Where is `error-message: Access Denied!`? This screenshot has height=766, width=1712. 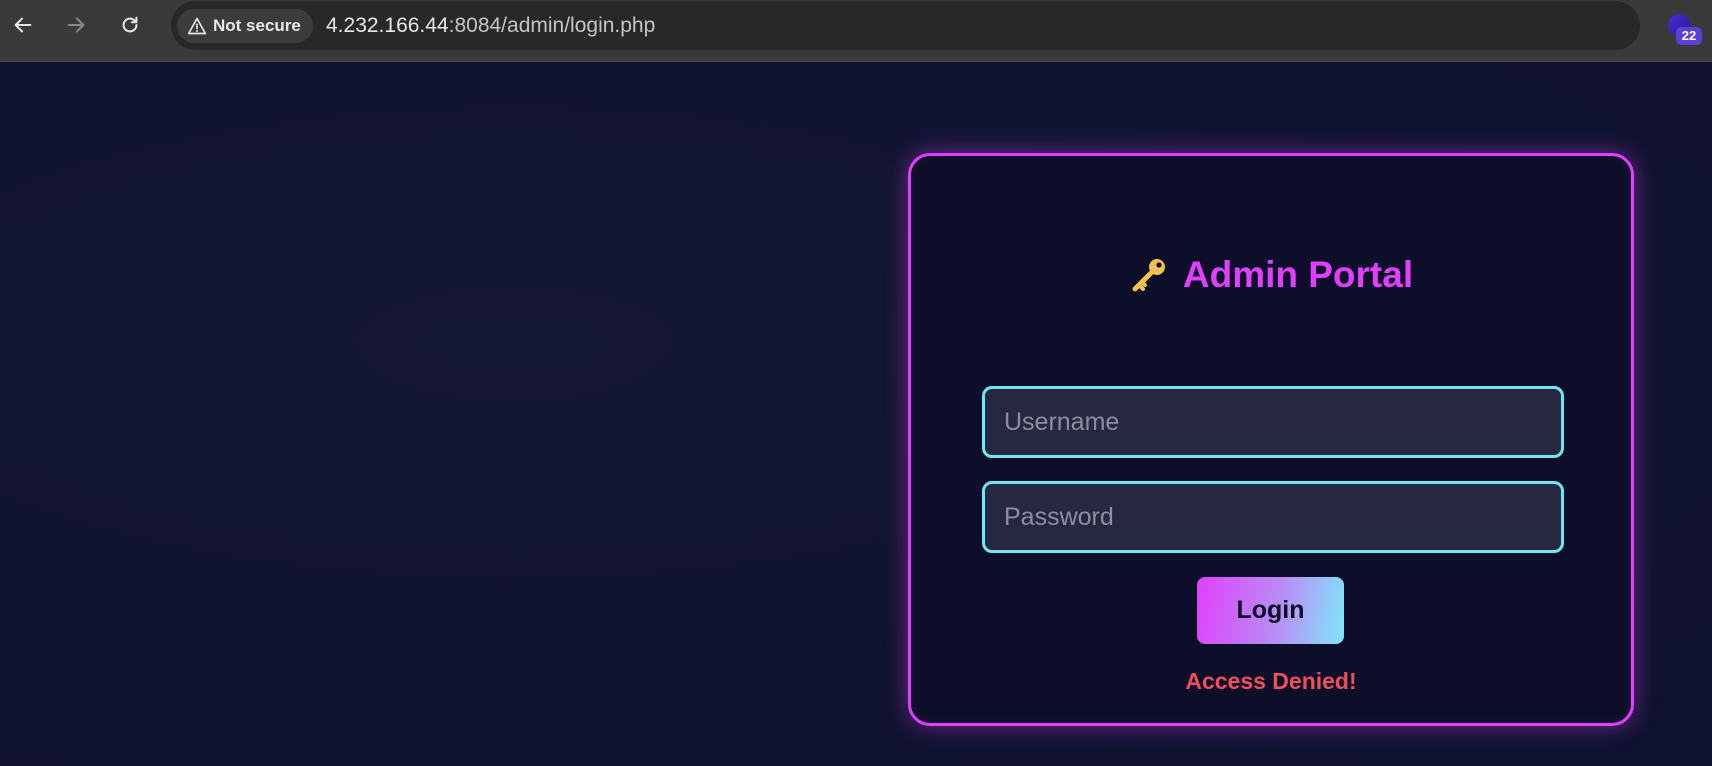
error-message: Access Denied! is located at coordinates (1271, 681).